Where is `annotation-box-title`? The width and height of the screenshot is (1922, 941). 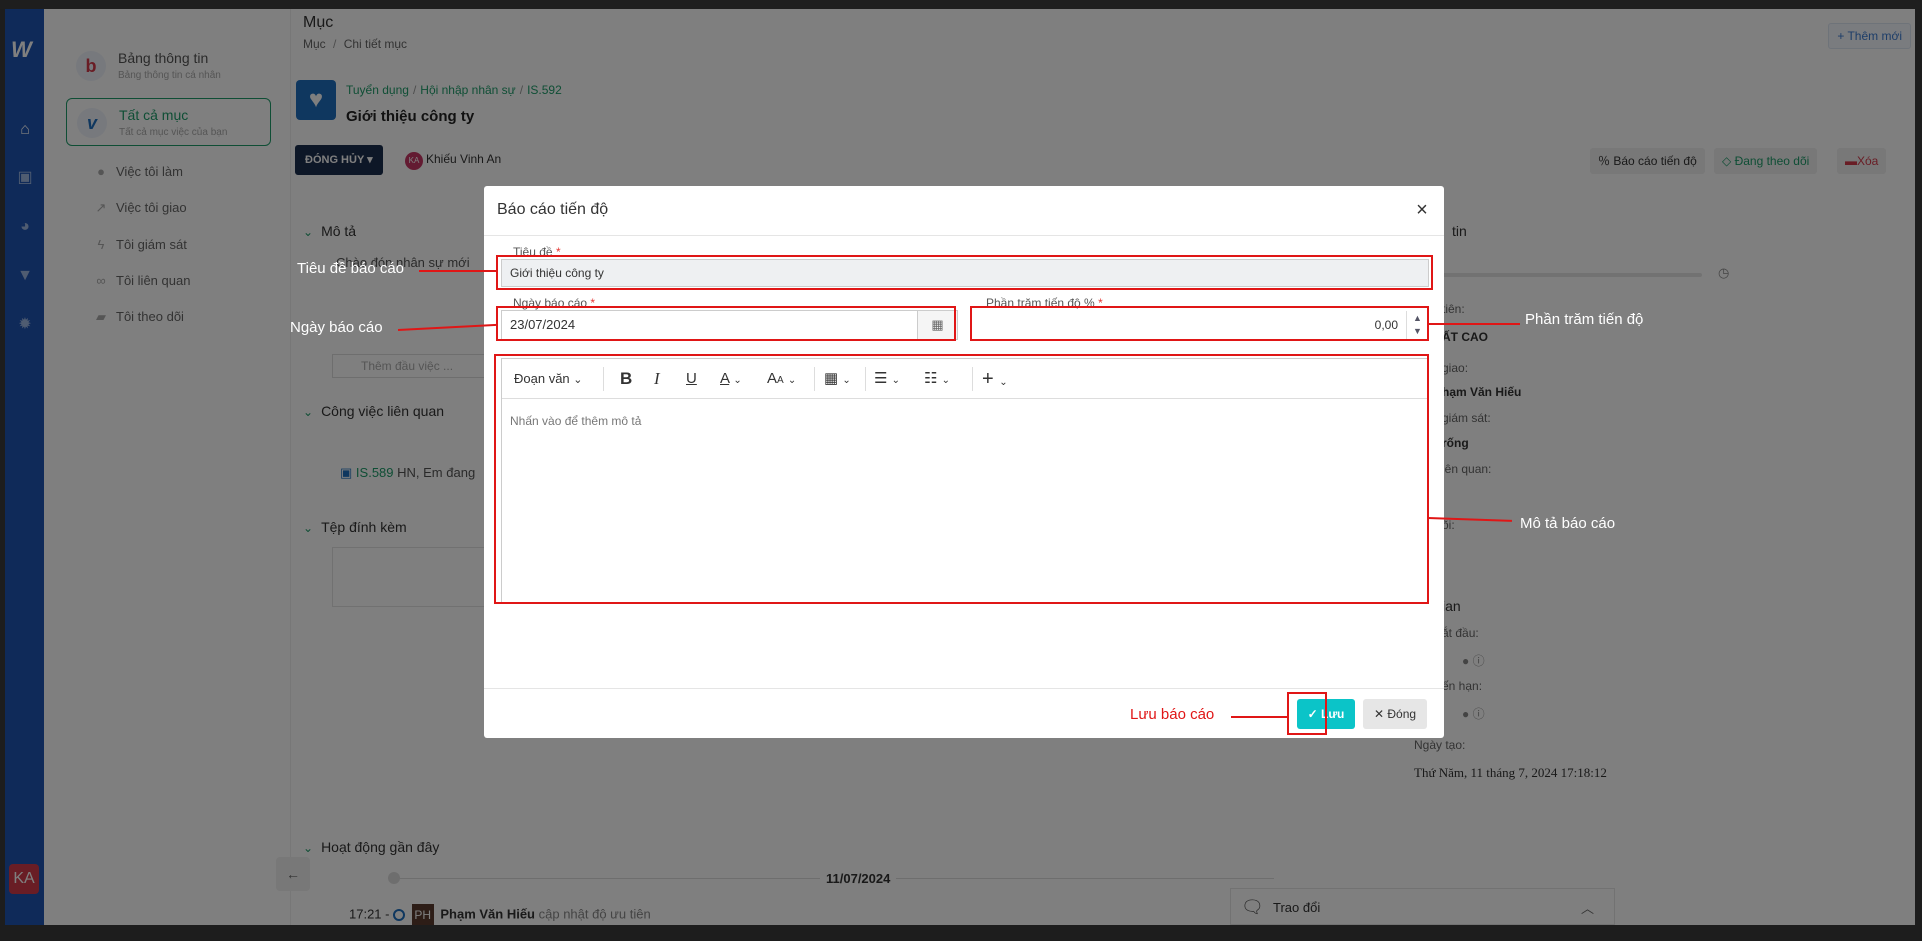 annotation-box-title is located at coordinates (964, 272).